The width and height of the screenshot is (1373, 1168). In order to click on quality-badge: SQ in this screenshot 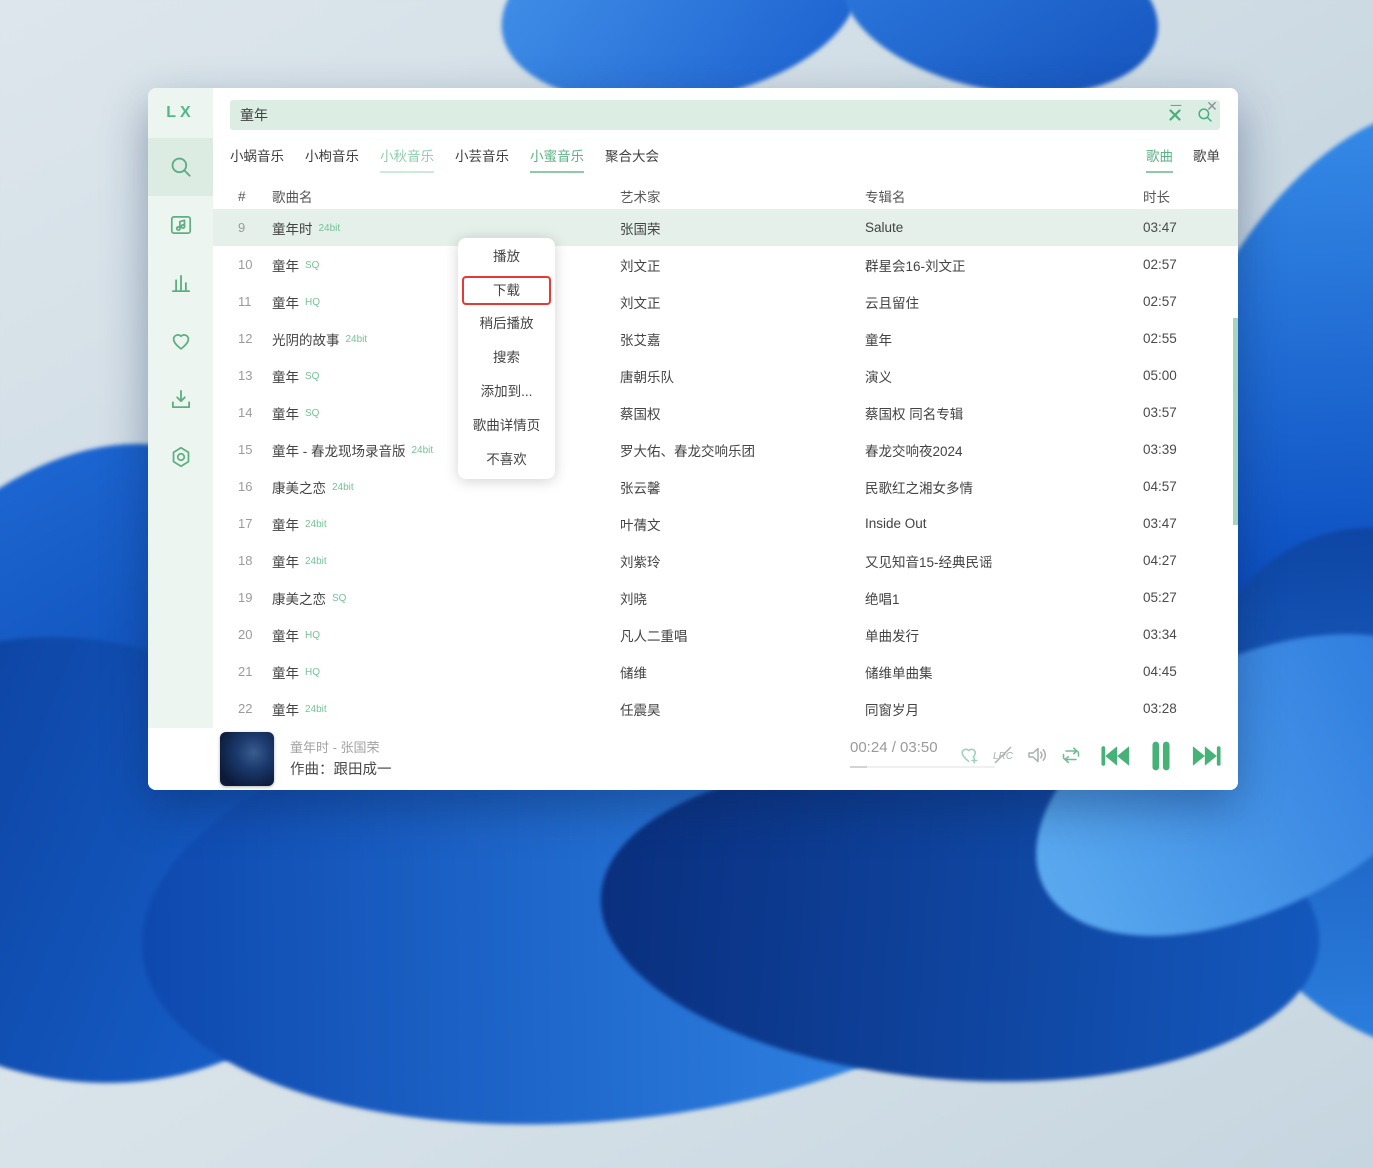, I will do `click(339, 598)`.